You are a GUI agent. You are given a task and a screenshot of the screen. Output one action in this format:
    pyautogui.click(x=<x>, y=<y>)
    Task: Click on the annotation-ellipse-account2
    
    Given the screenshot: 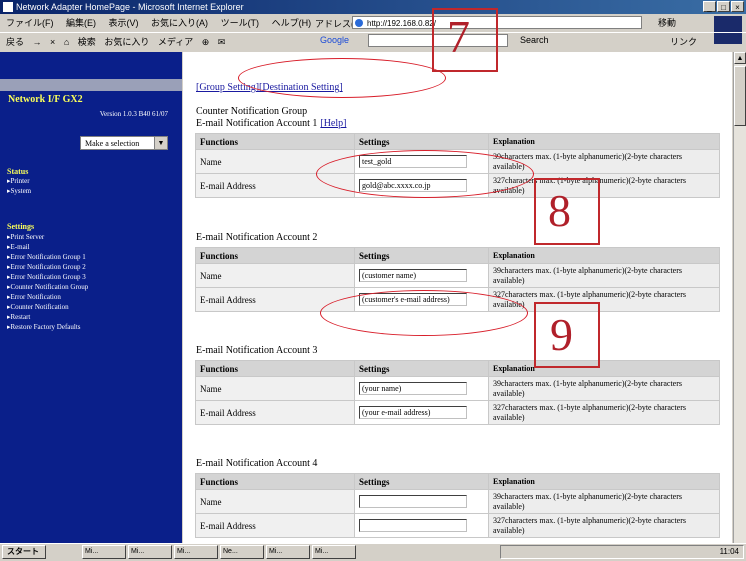 What is the action you would take?
    pyautogui.click(x=424, y=313)
    